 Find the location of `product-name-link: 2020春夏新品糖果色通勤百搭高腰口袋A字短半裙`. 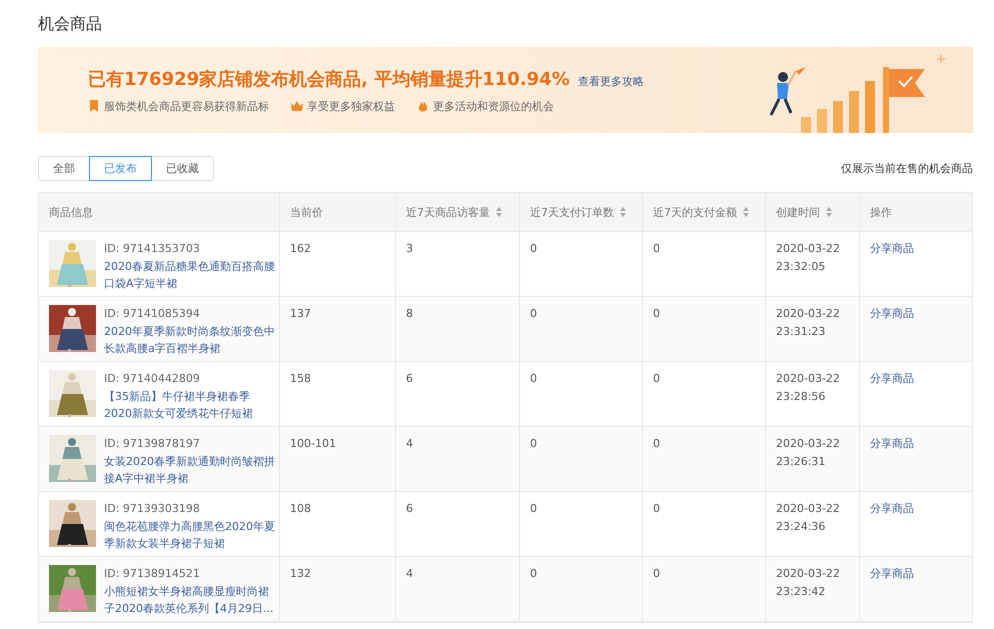

product-name-link: 2020春夏新品糖果色通勤百搭高腰口袋A字短半裙 is located at coordinates (189, 275).